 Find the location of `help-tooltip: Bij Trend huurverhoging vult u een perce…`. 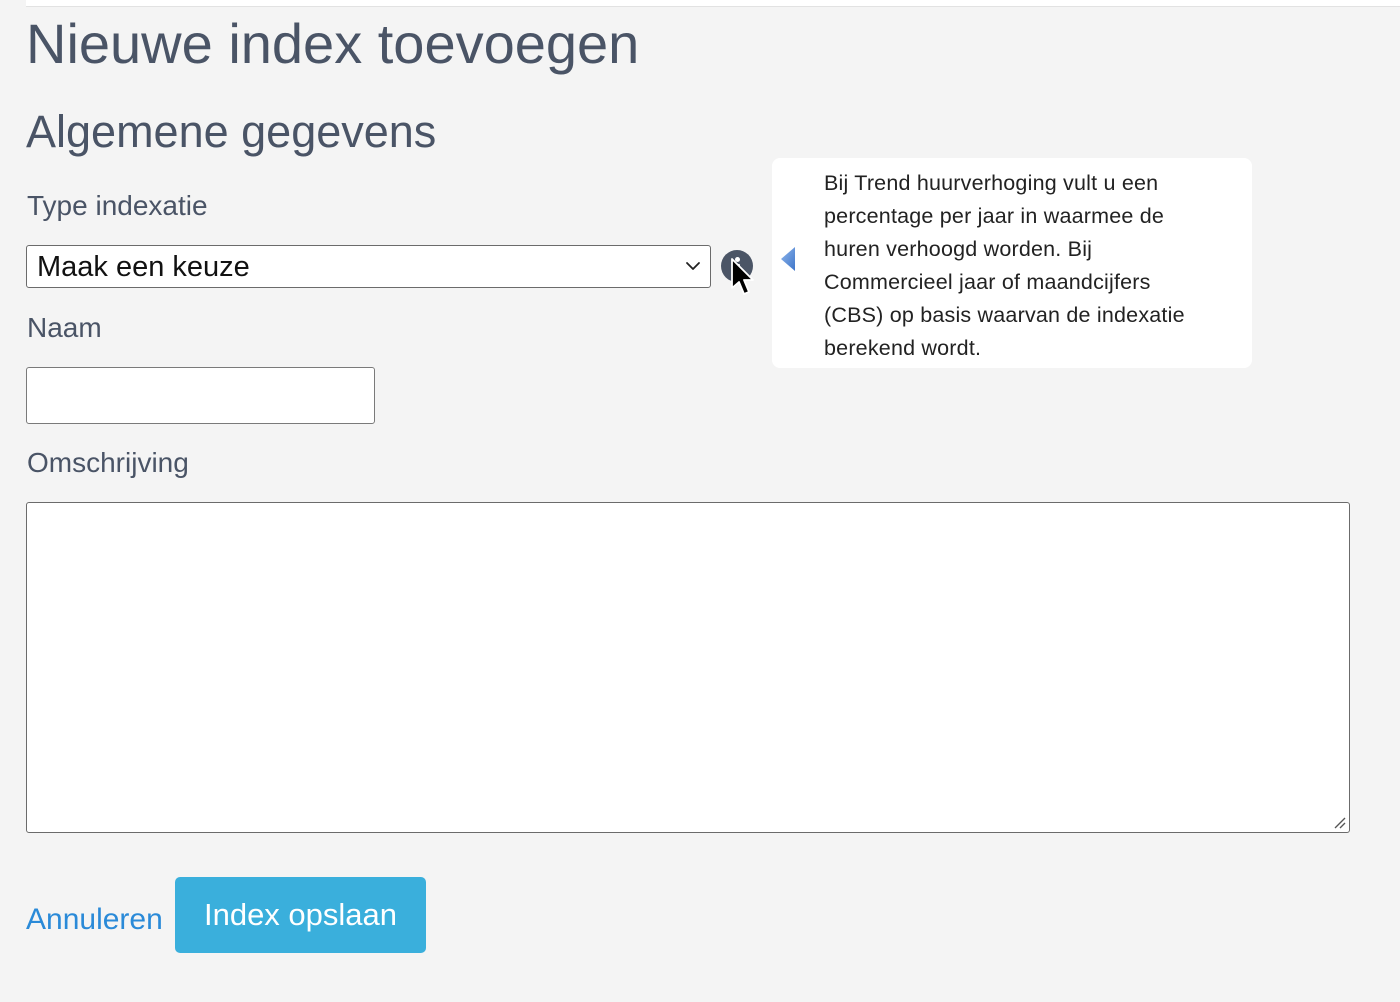

help-tooltip: Bij Trend huurverhoging vult u een perce… is located at coordinates (1012, 263).